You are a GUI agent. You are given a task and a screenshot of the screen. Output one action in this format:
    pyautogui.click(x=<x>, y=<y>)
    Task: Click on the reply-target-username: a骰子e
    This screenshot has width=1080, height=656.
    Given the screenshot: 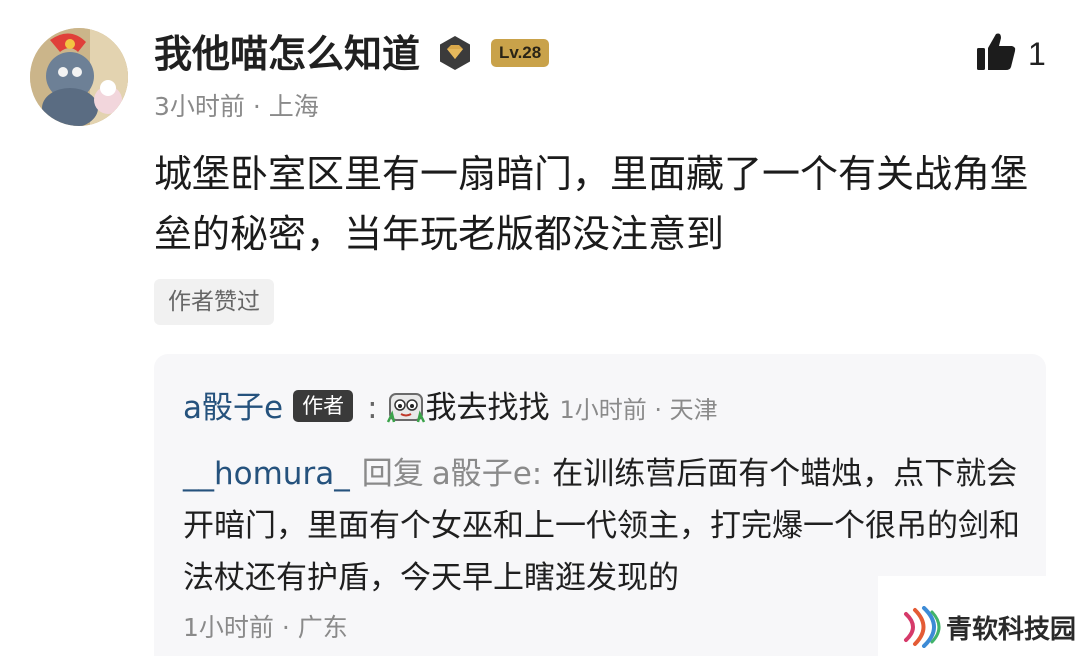 What is the action you would take?
    pyautogui.click(x=482, y=474)
    